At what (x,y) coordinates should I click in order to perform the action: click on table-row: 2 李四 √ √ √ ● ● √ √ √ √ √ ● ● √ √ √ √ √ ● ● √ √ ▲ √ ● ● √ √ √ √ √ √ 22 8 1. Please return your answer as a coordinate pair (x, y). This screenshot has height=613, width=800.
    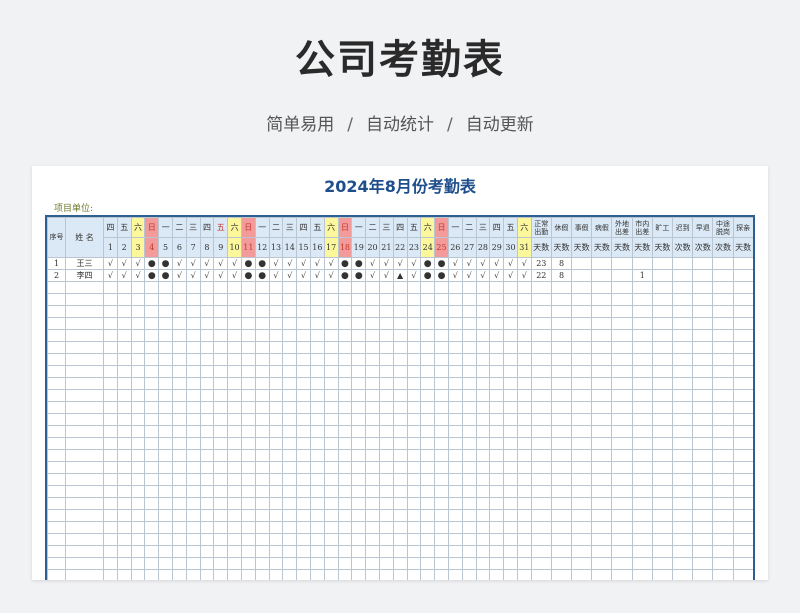
    Looking at the image, I should click on (400, 275).